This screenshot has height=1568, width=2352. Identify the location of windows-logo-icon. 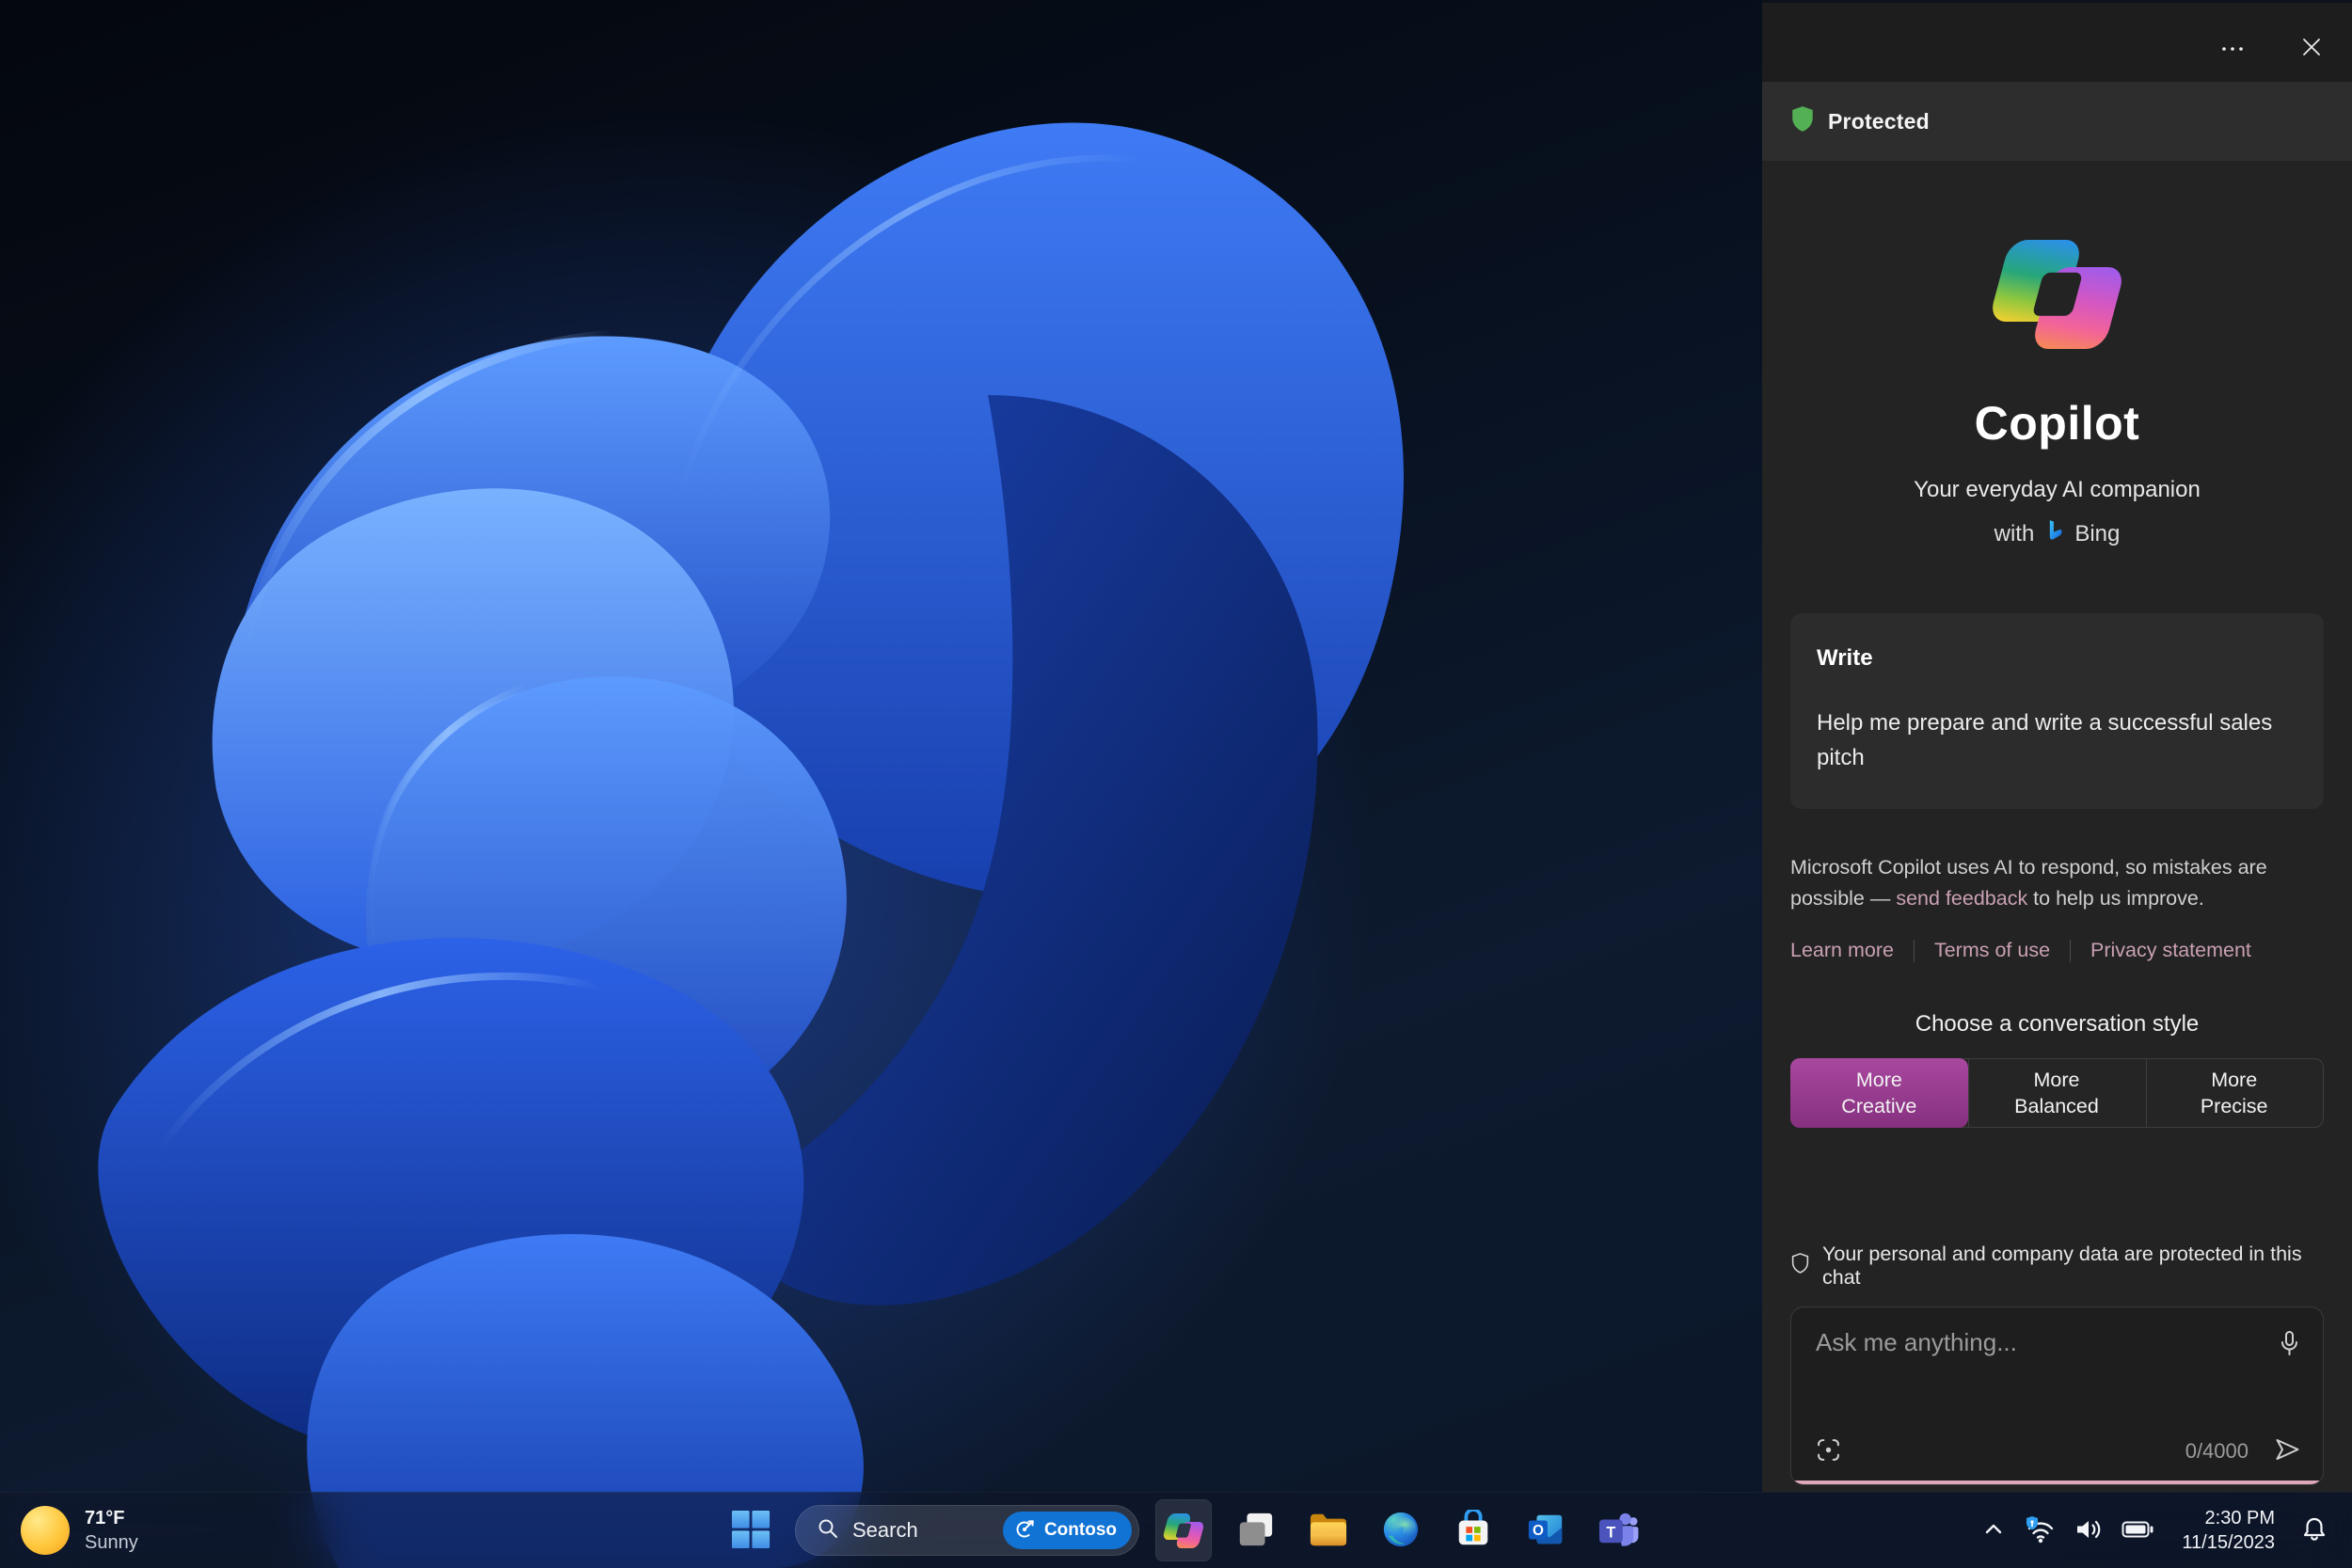
(751, 1531).